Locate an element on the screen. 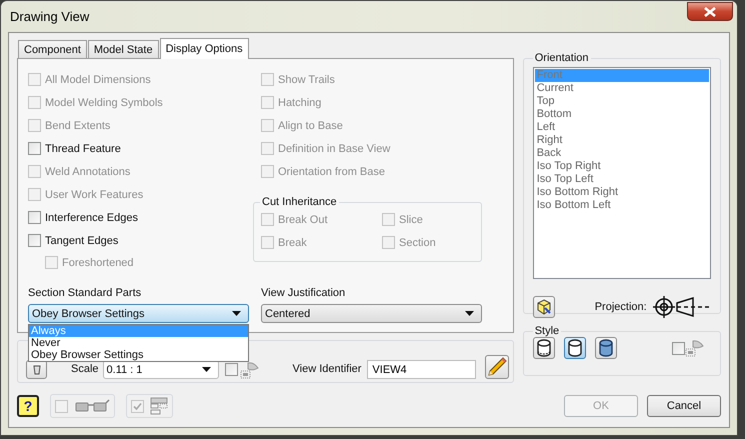 The width and height of the screenshot is (745, 439). group-title: Cut Inheritance is located at coordinates (299, 202).